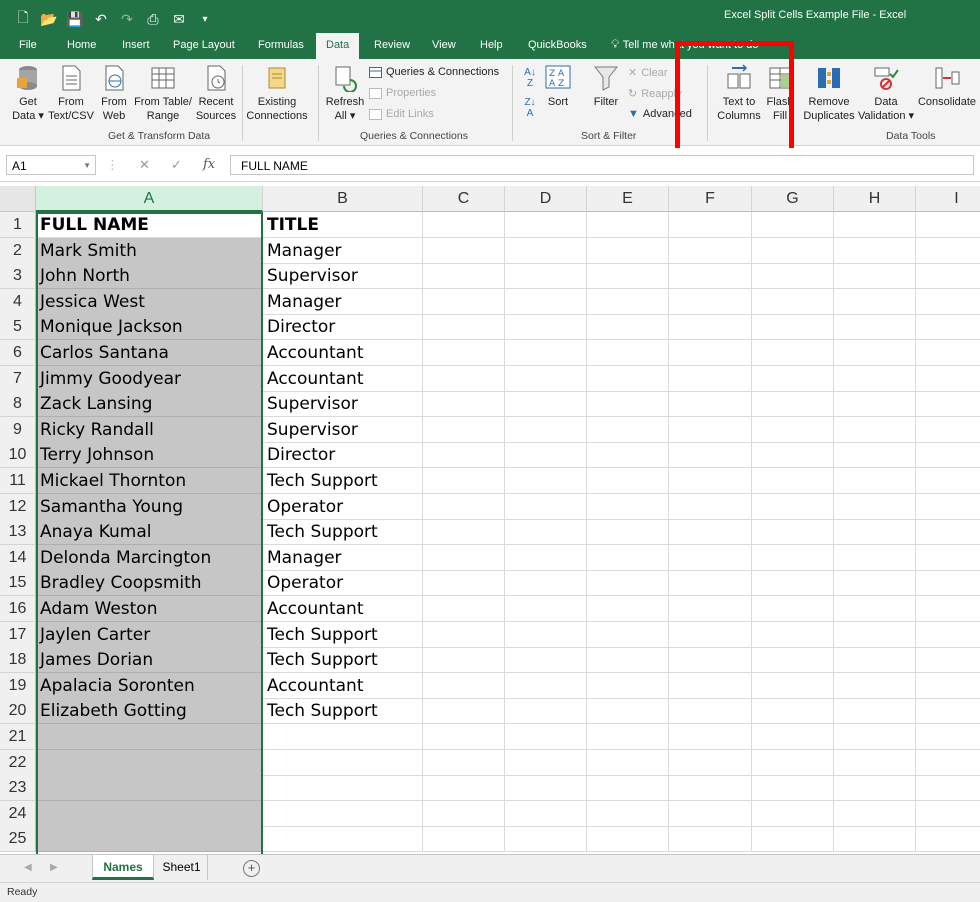 This screenshot has width=980, height=902. What do you see at coordinates (18, 635) in the screenshot?
I see `row-header: 17` at bounding box center [18, 635].